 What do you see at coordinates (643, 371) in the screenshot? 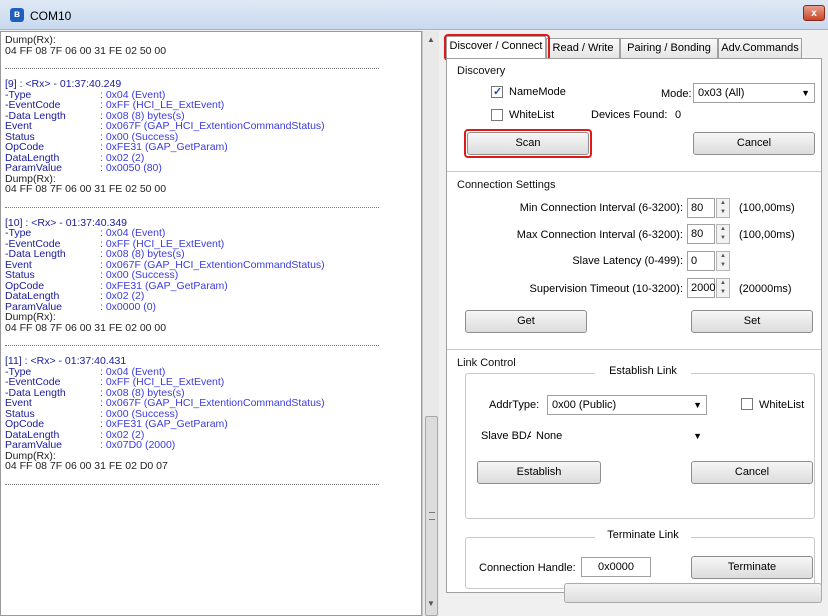
I see `establish-link-title: Establish Link` at bounding box center [643, 371].